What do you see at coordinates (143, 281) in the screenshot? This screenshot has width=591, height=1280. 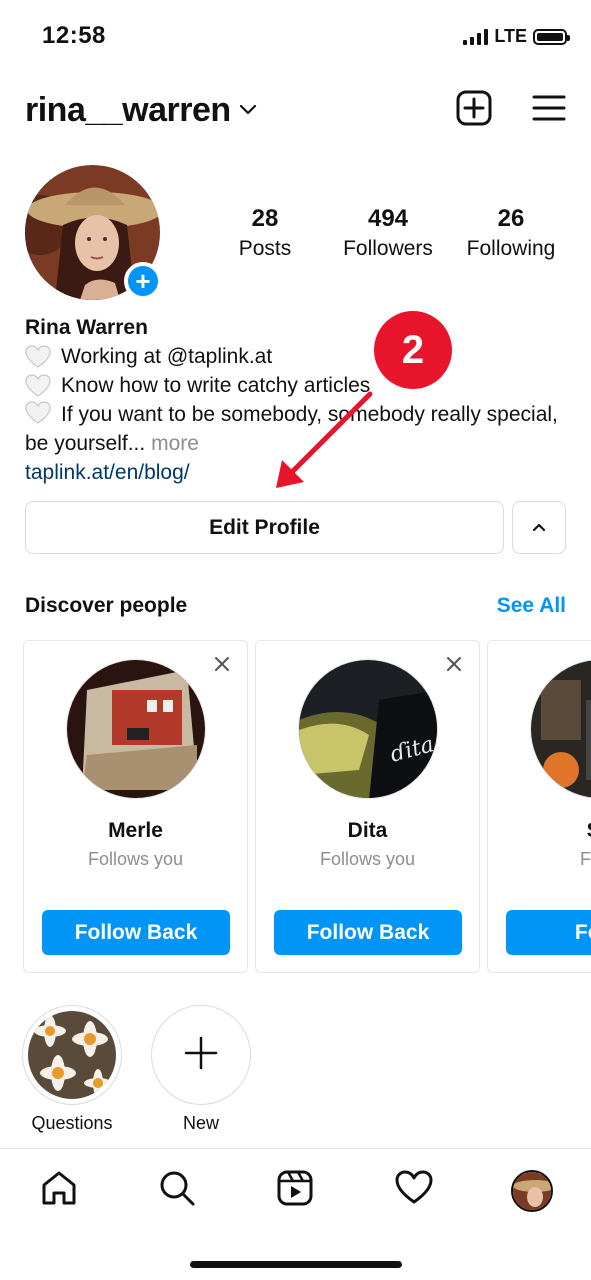 I see `add-story-icon: +` at bounding box center [143, 281].